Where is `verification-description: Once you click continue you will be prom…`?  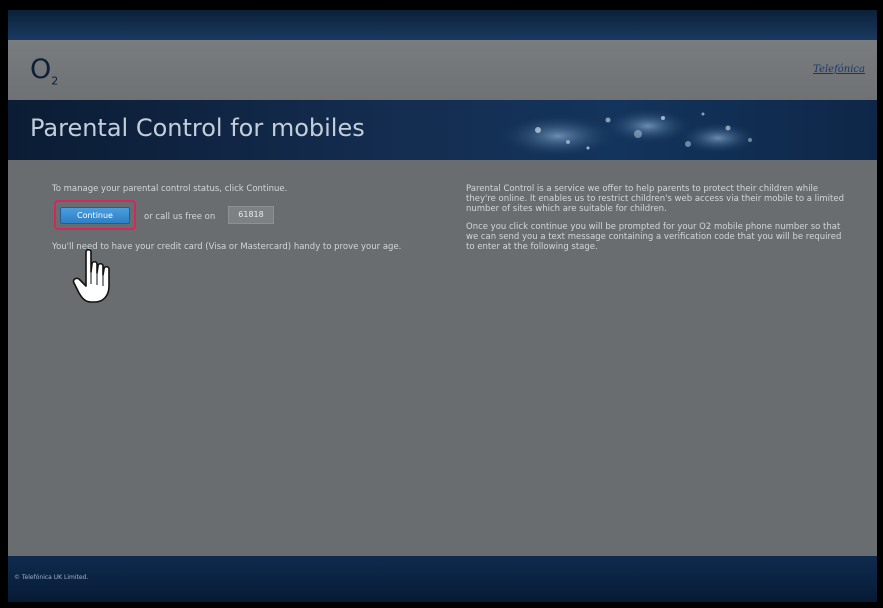
verification-description: Once you click continue you will be prom… is located at coordinates (654, 237).